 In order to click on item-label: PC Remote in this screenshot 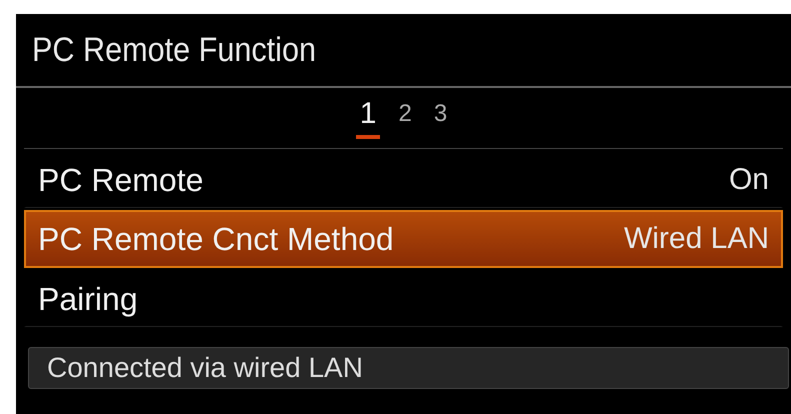, I will do `click(121, 180)`.